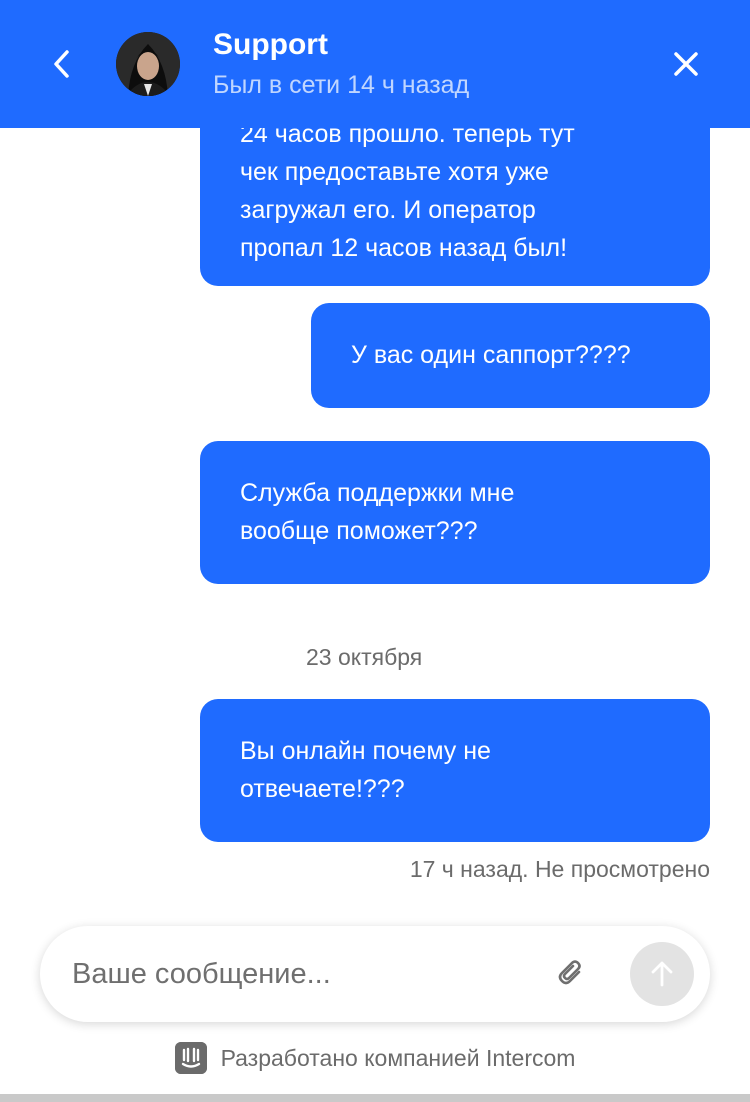  I want to click on arrow-up-icon, so click(662, 974).